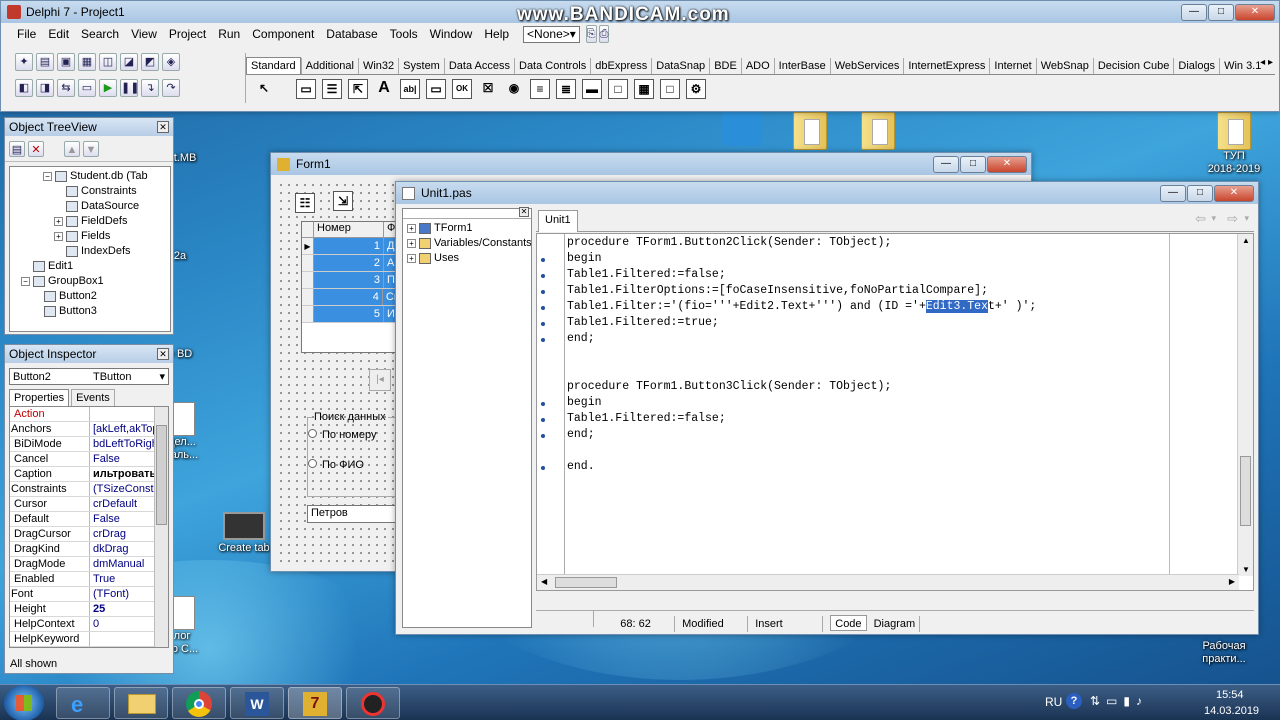  Describe the element at coordinates (801, 275) in the screenshot. I see `code-line: Table1.Filtered:=false;` at that location.